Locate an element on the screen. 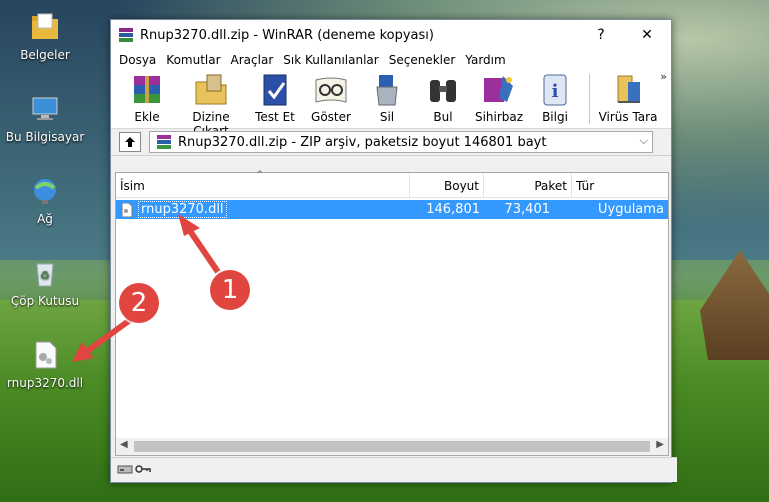  step-badge-2: 2 is located at coordinates (139, 303).